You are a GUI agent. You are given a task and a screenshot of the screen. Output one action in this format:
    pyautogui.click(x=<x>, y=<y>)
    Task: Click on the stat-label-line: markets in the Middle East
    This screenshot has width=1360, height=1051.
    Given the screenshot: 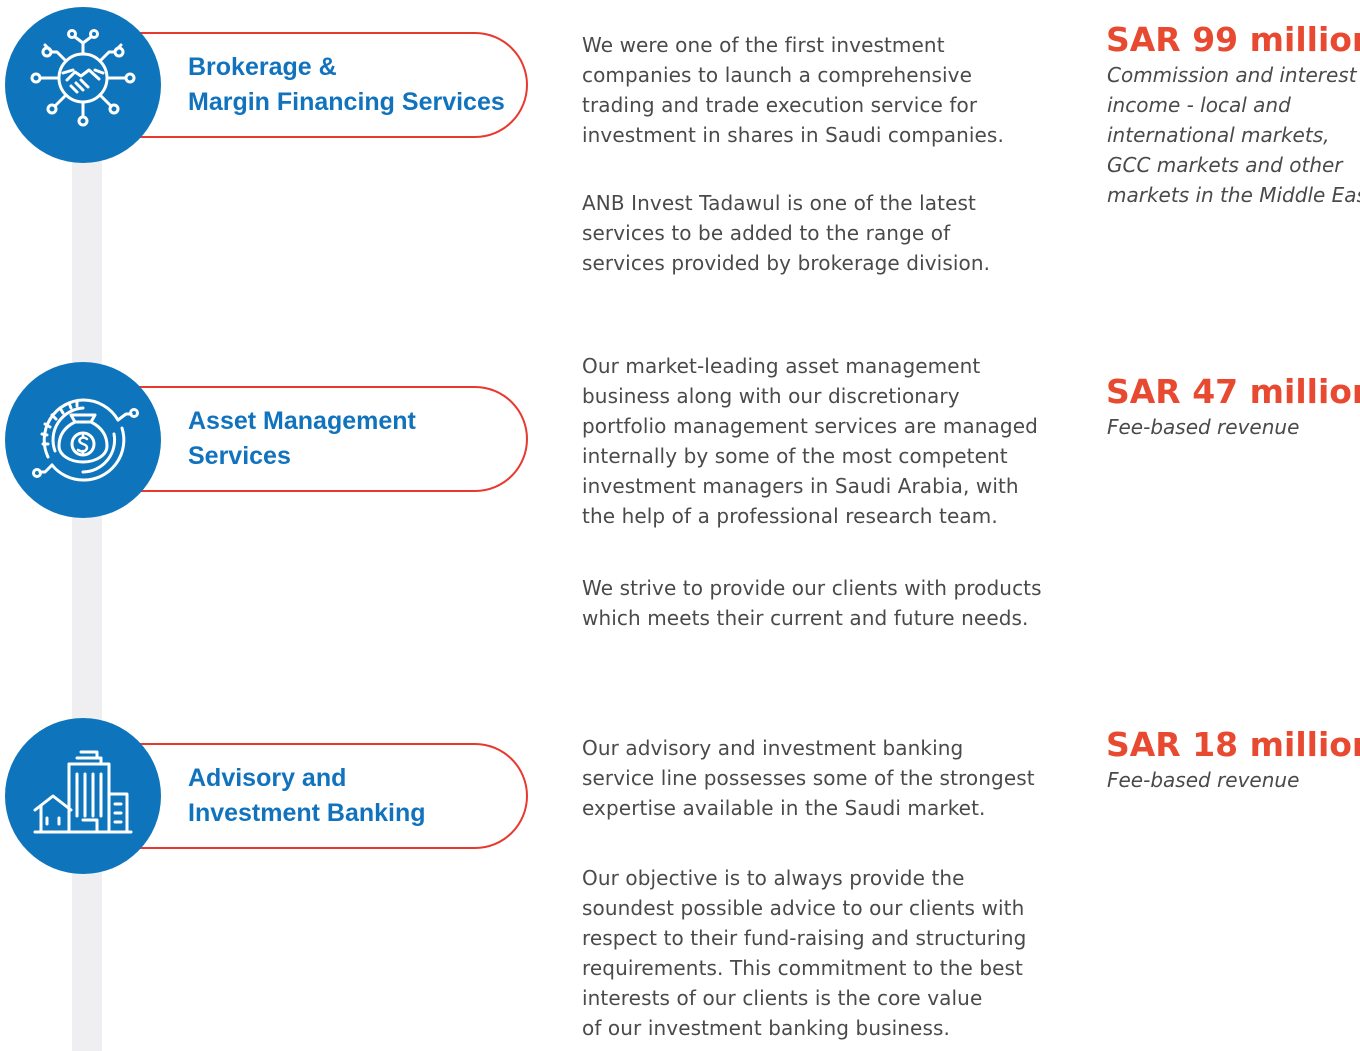 What is the action you would take?
    pyautogui.click(x=1233, y=195)
    